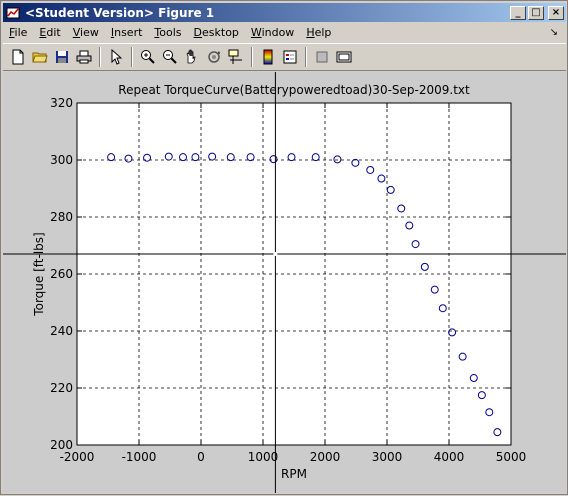 The height and width of the screenshot is (496, 568). I want to click on save-icon, so click(62, 57).